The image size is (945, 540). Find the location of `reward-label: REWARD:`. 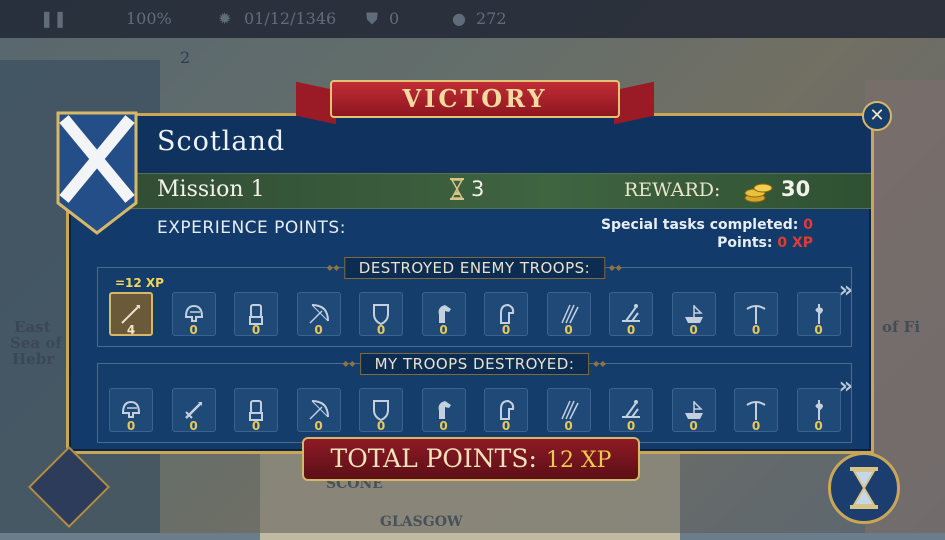

reward-label: REWARD: is located at coordinates (672, 190).